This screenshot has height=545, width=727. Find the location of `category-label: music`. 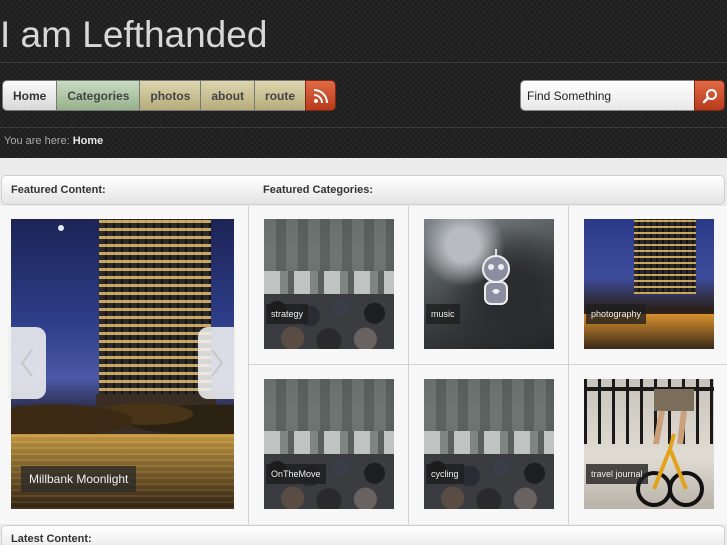

category-label: music is located at coordinates (443, 314).